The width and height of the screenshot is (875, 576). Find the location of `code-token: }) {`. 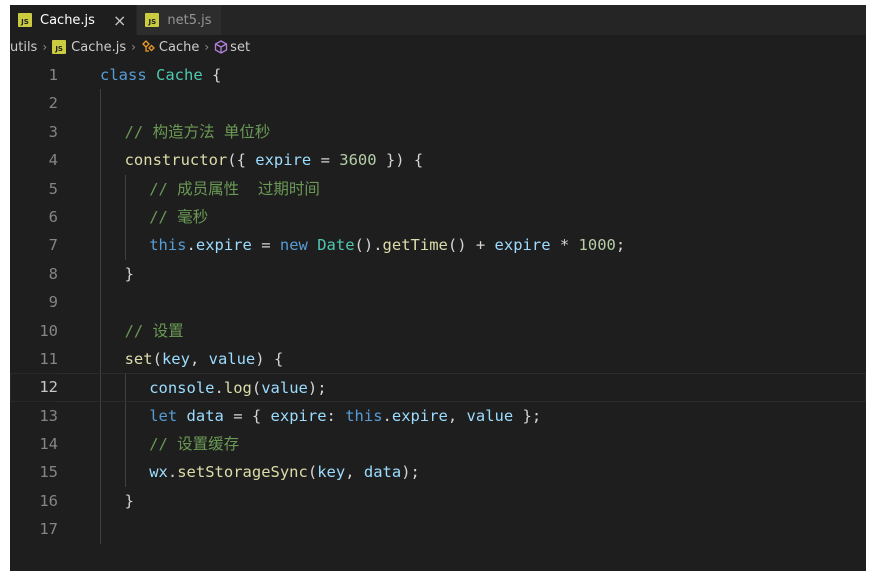

code-token: }) { is located at coordinates (400, 160).